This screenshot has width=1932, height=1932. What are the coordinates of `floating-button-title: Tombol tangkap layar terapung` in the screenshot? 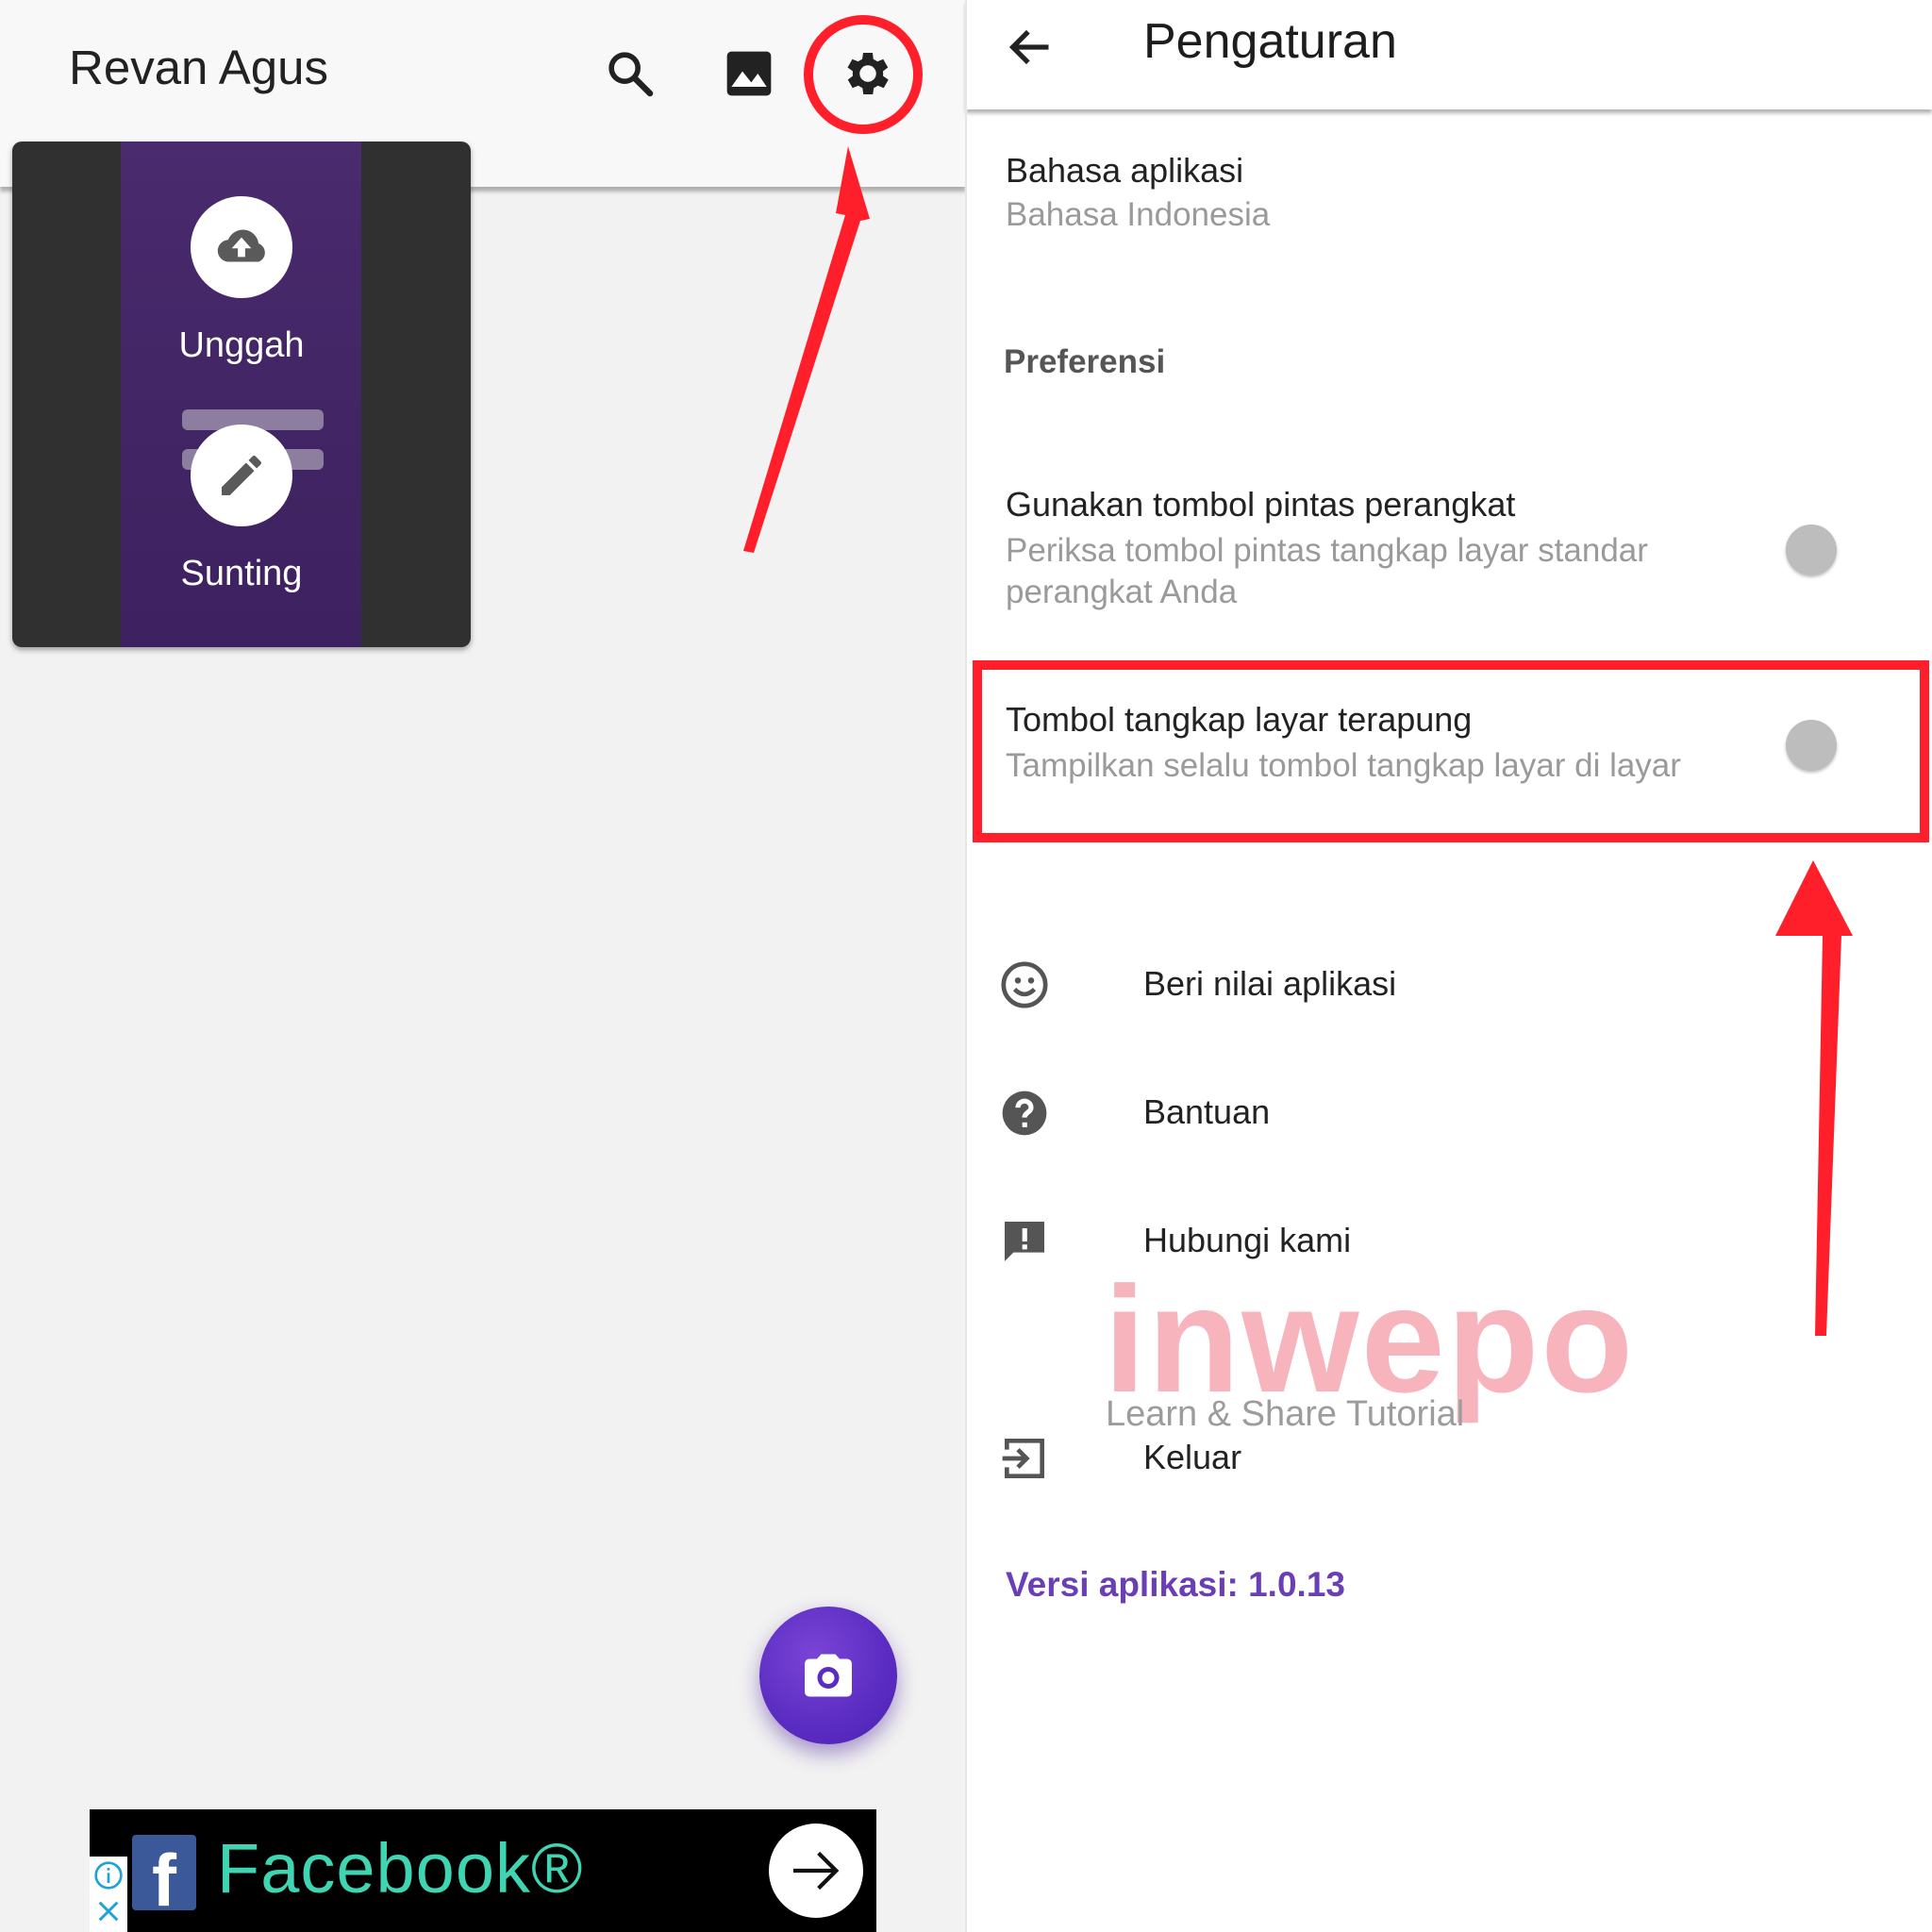 It's located at (1239, 719).